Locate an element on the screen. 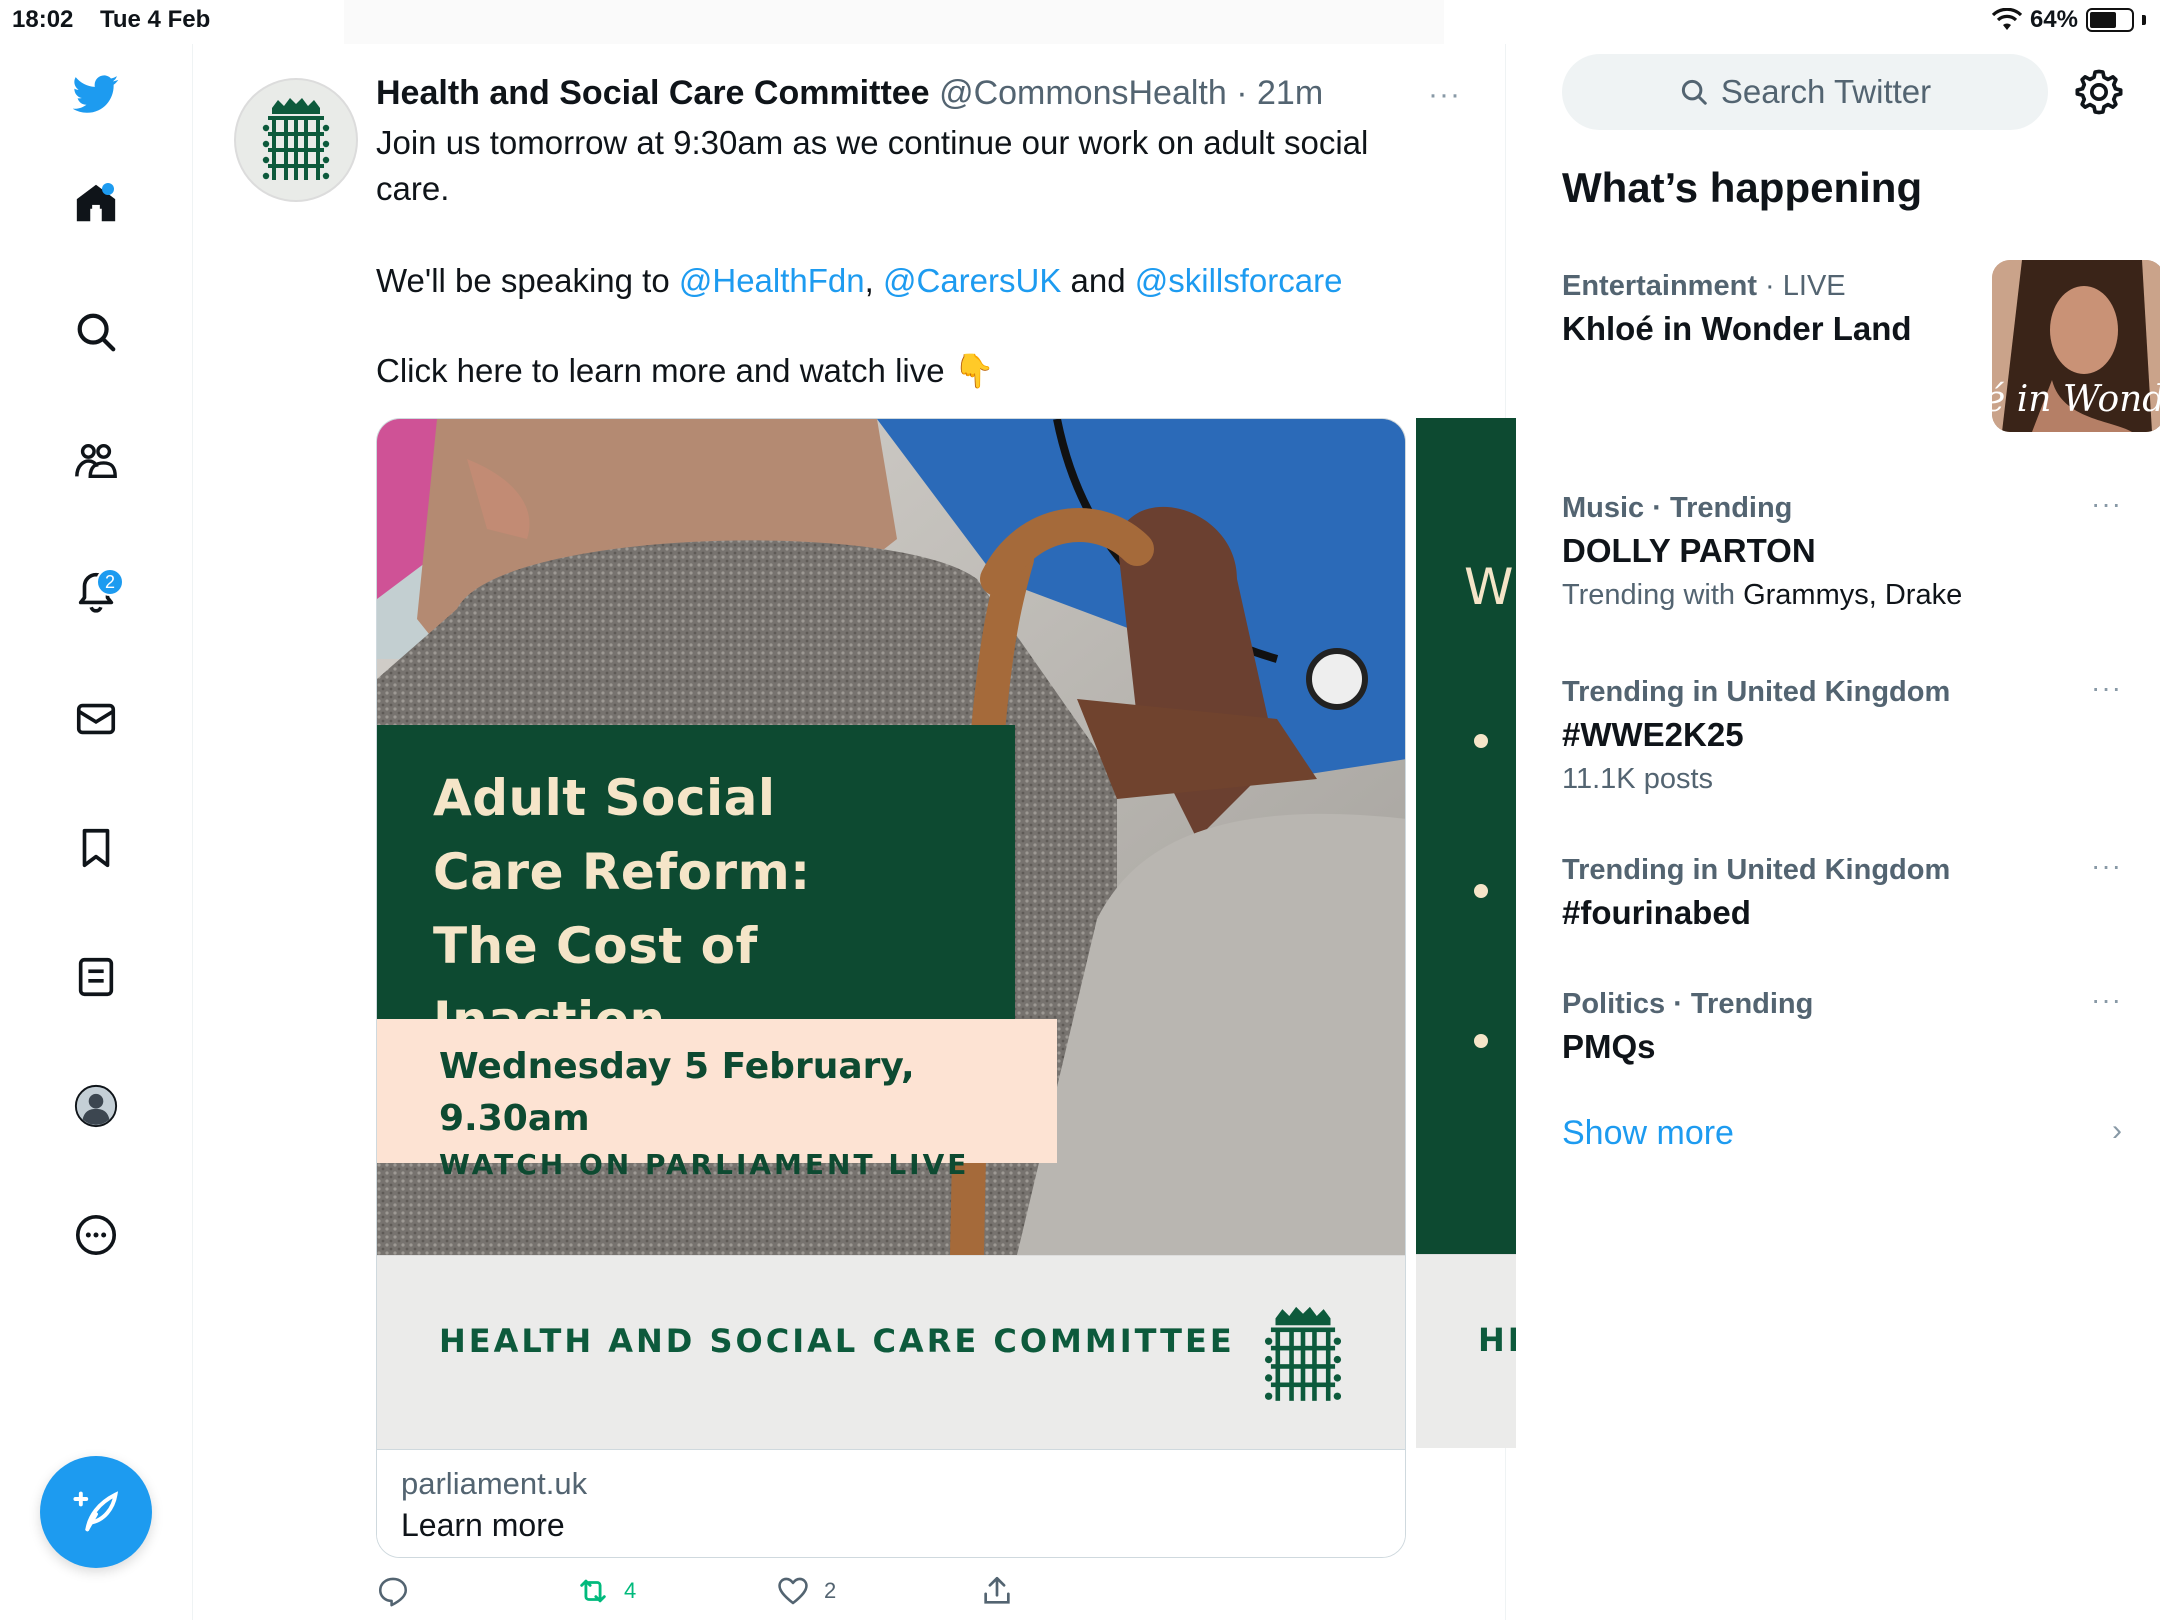 The width and height of the screenshot is (2160, 1620). tweet-text-cta: Click here to learn more and watch live is located at coordinates (660, 370).